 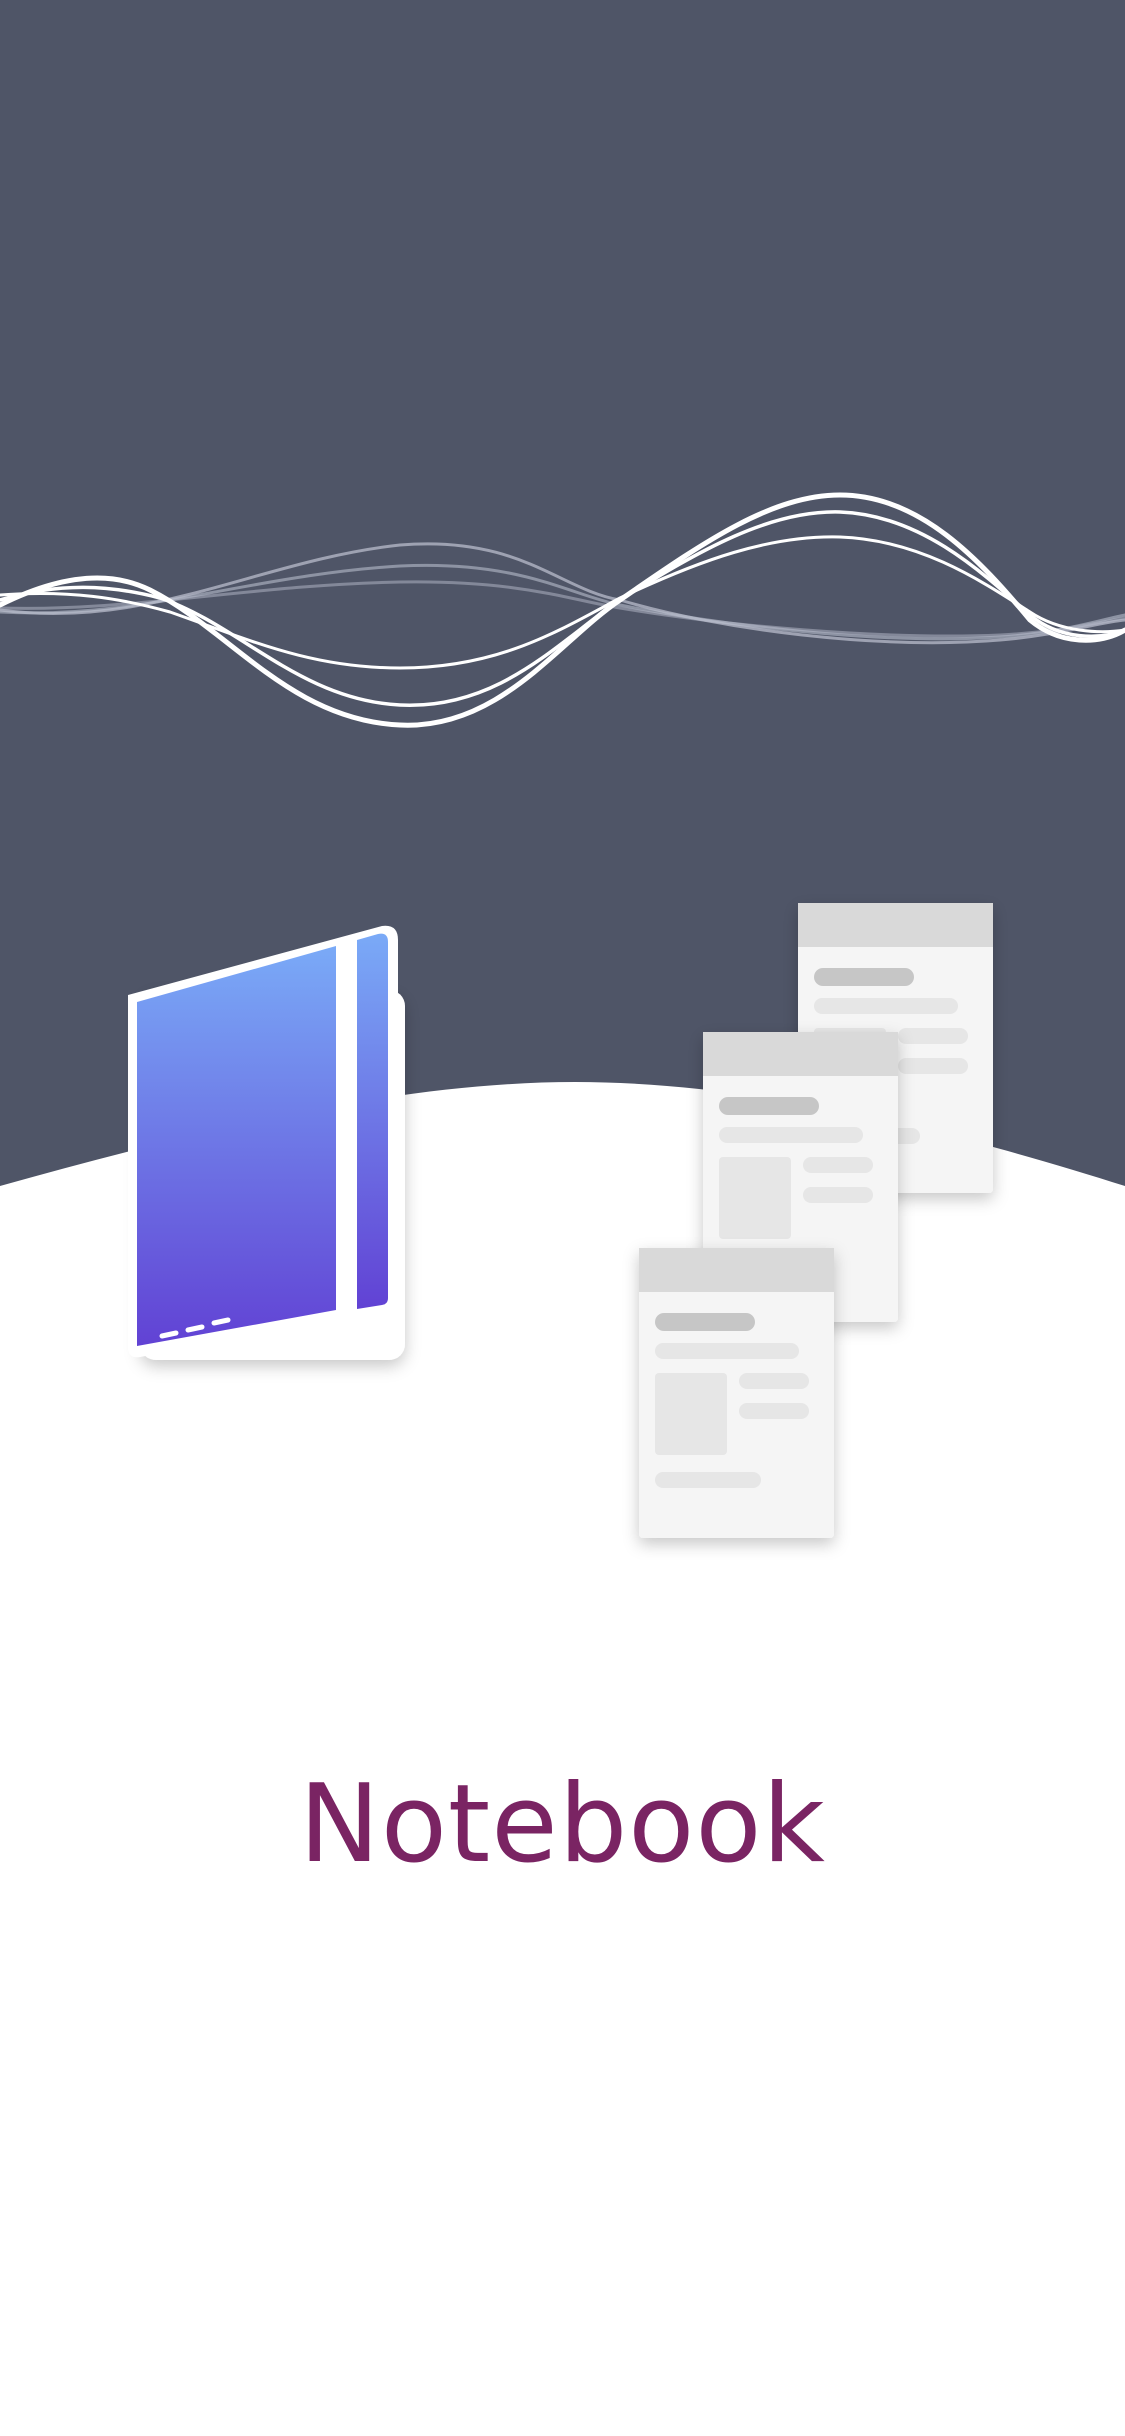 I want to click on app-title: Notebook, so click(x=562, y=1824).